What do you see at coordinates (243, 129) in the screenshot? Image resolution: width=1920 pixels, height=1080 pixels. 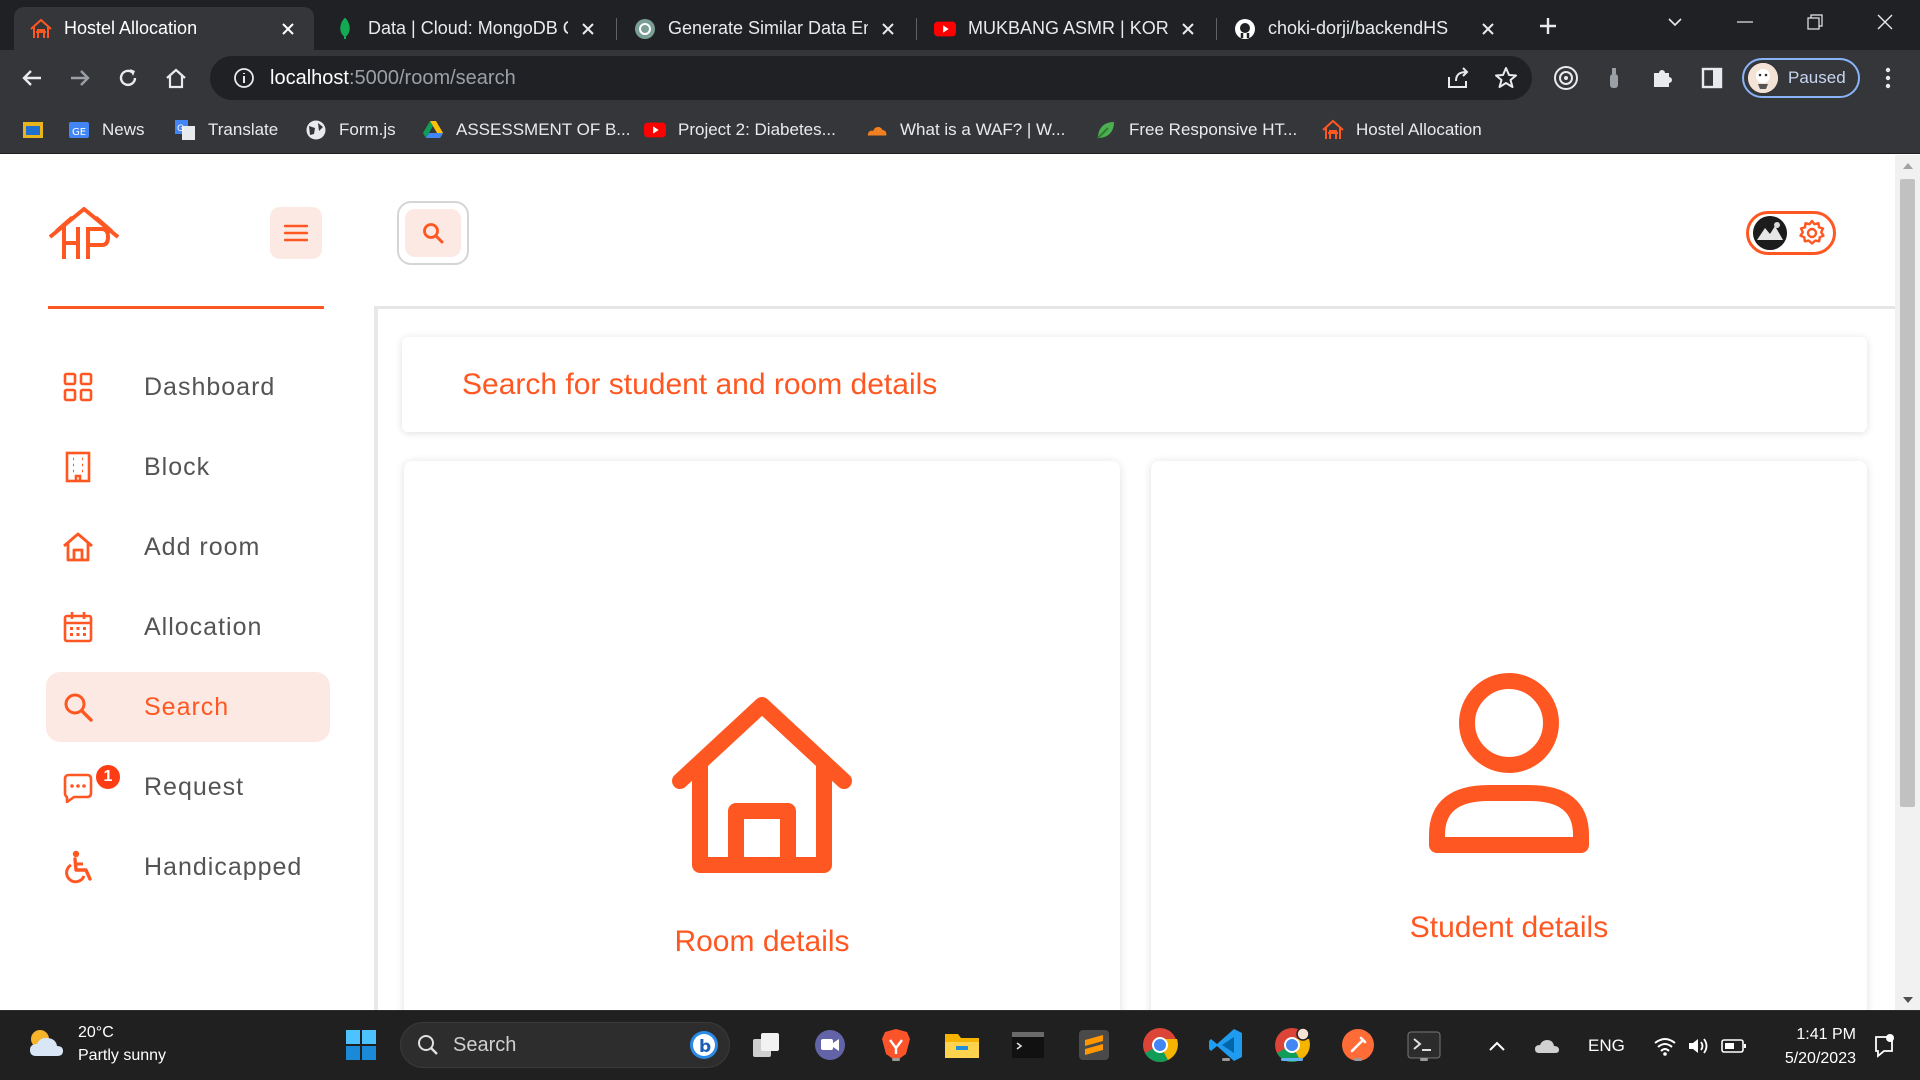 I see `bookmark-label: Translate` at bounding box center [243, 129].